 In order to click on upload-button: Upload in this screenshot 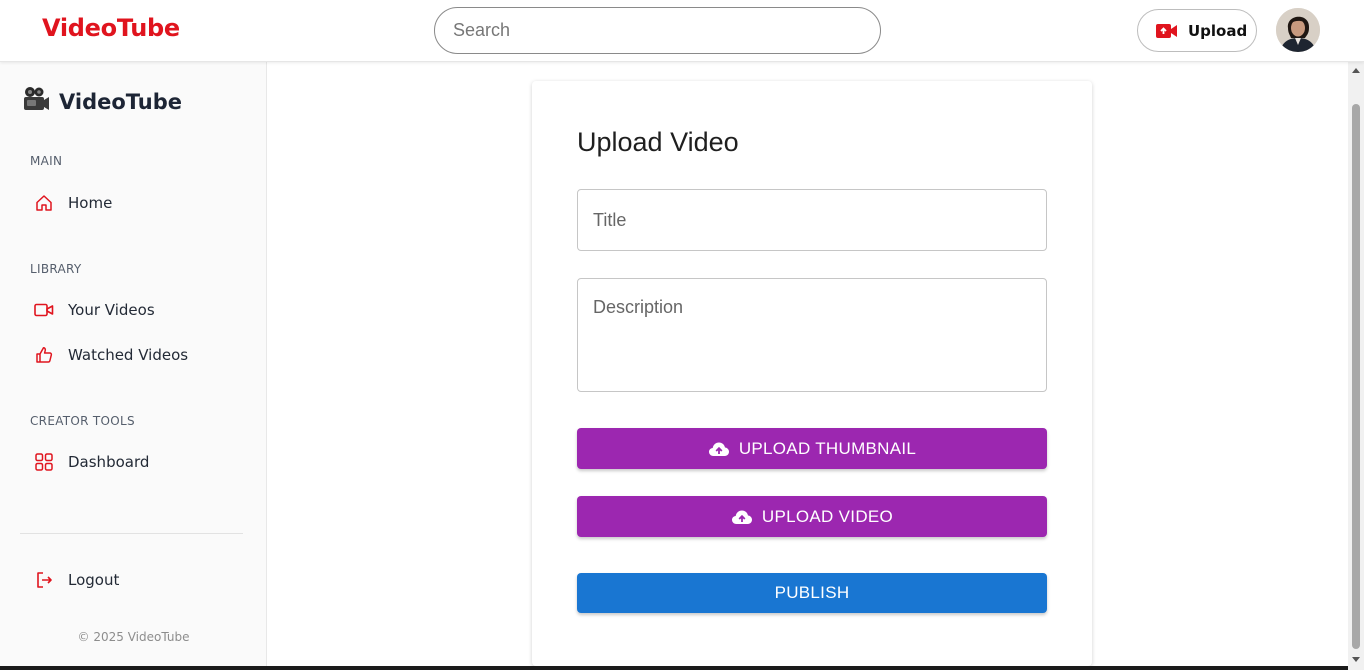, I will do `click(1197, 30)`.